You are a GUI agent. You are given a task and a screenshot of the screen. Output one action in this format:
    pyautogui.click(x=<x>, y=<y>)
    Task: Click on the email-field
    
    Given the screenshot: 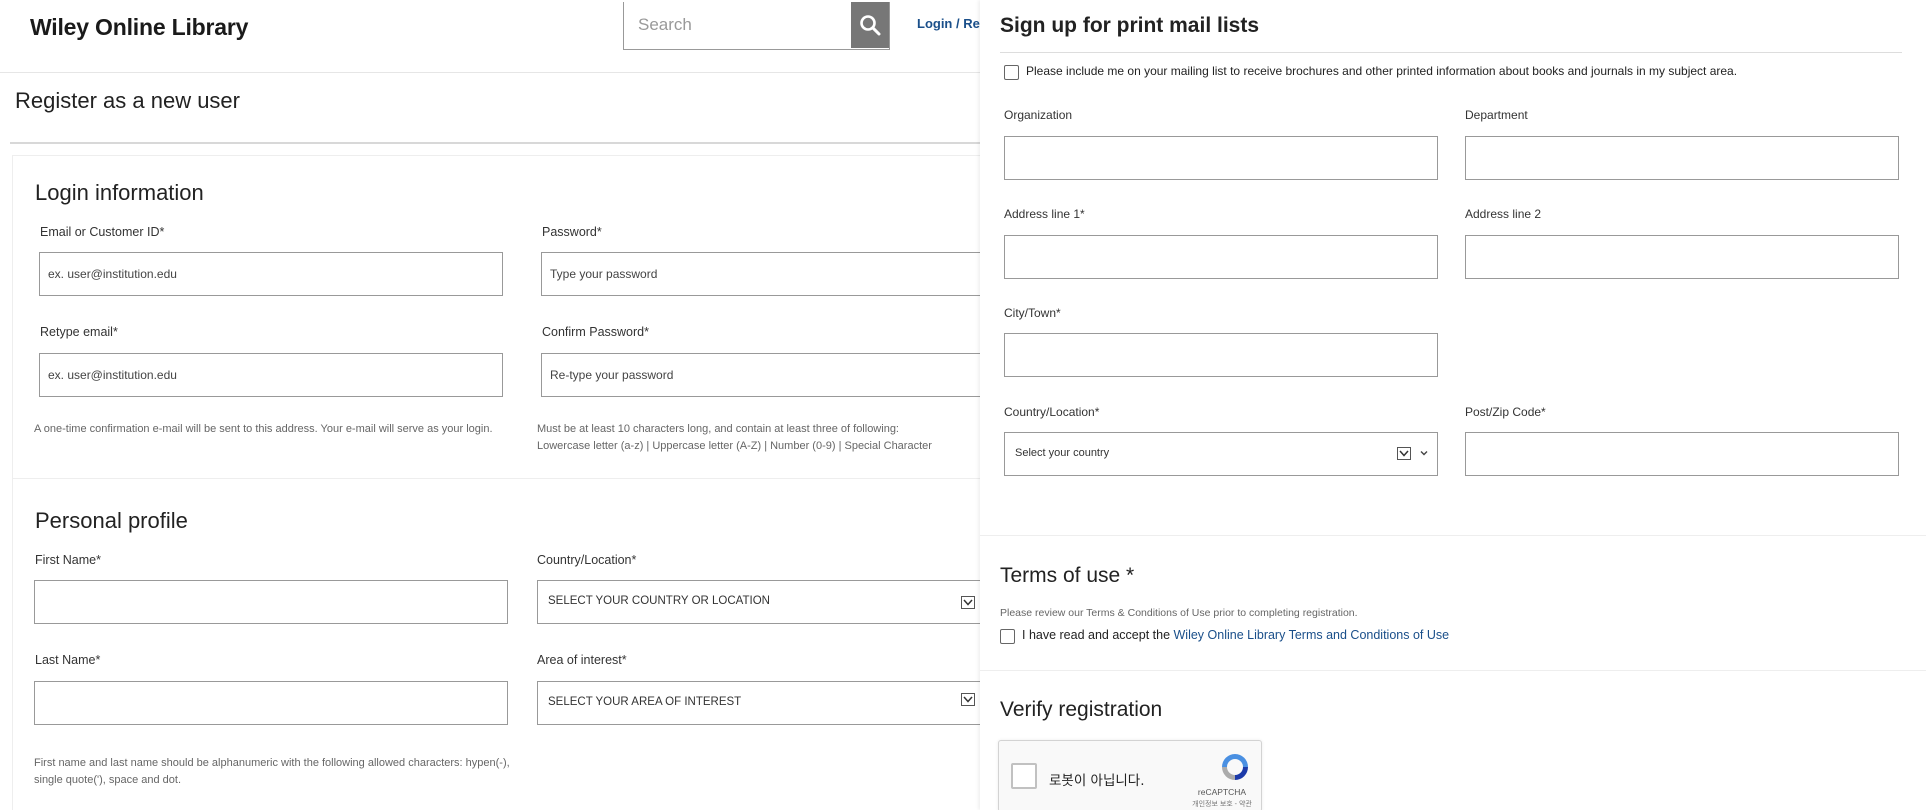 What is the action you would take?
    pyautogui.click(x=271, y=274)
    